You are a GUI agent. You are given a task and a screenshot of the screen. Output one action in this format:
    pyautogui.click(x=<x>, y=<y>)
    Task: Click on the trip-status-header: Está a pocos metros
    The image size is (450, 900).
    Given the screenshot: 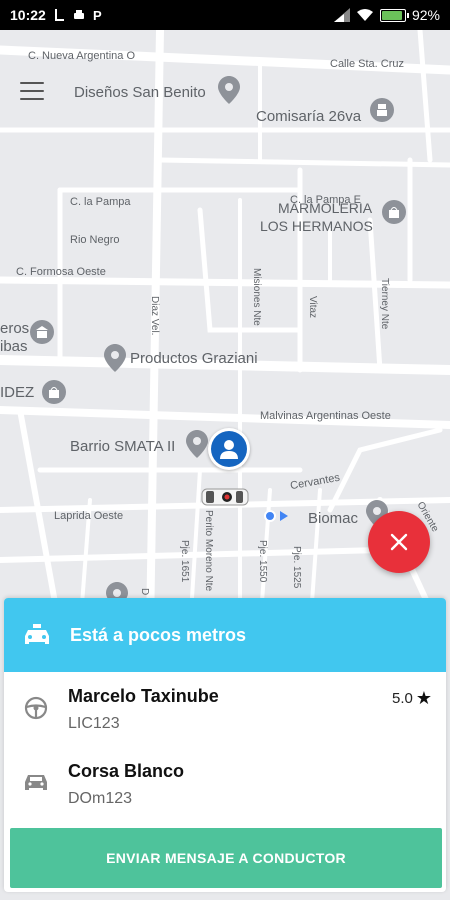 What is the action you would take?
    pyautogui.click(x=225, y=635)
    